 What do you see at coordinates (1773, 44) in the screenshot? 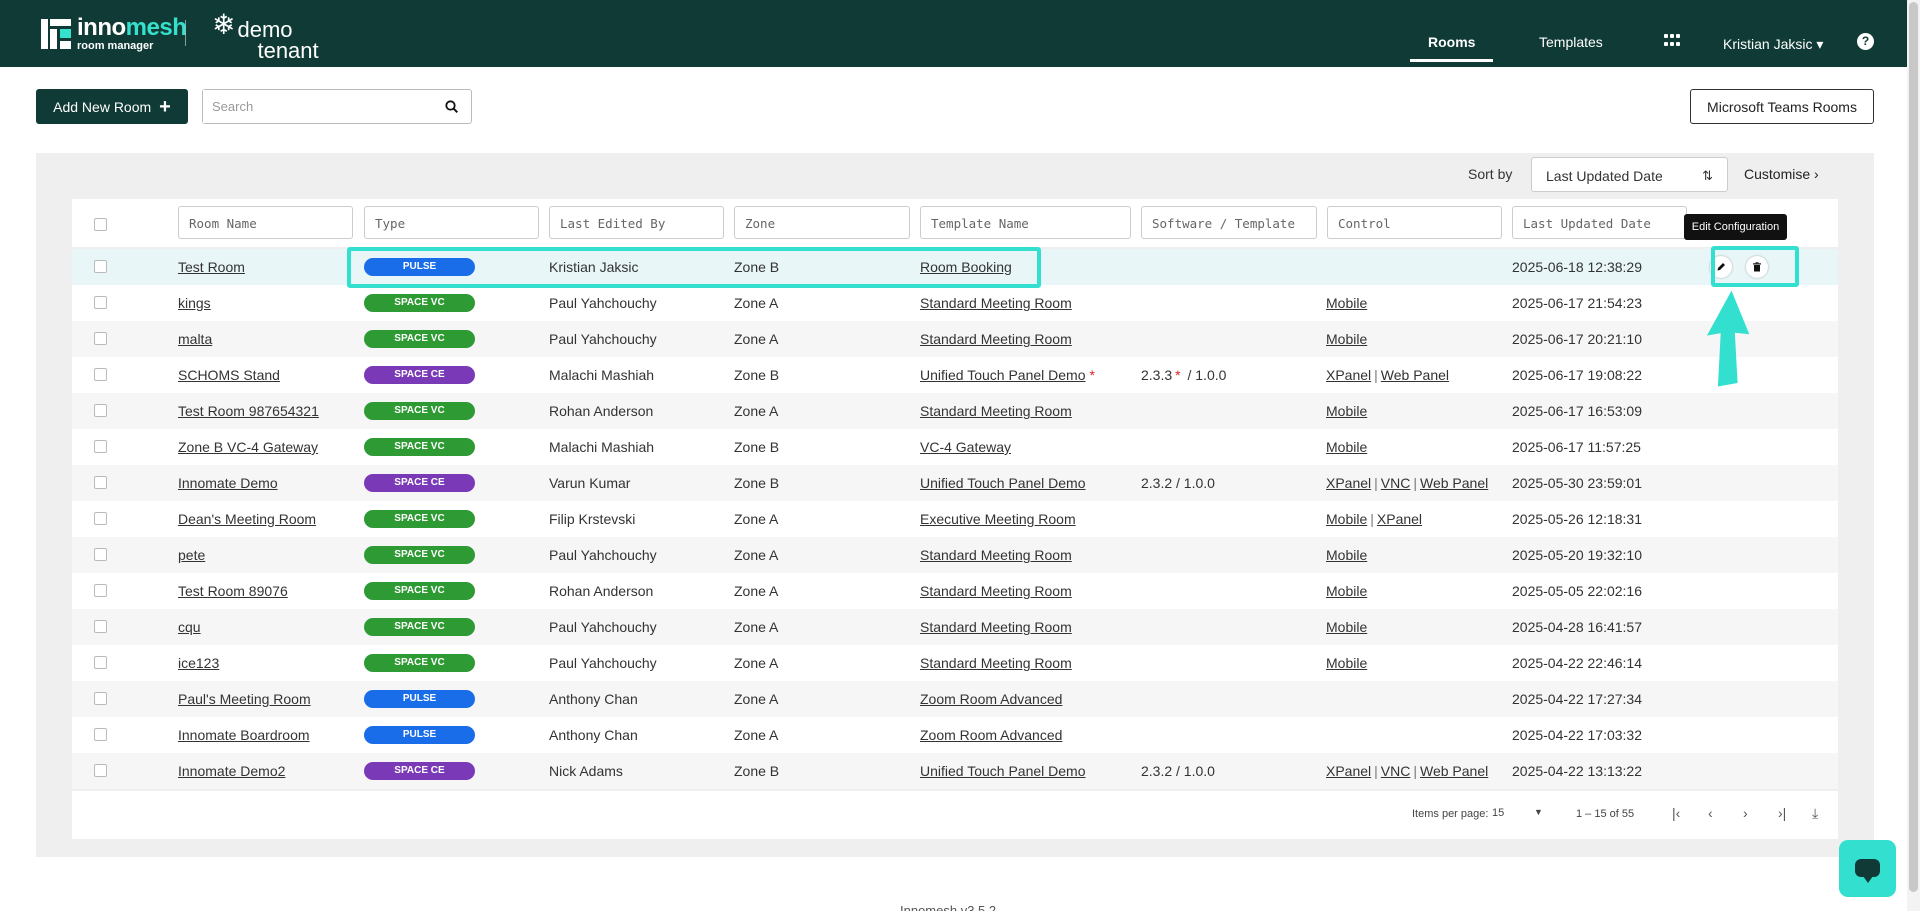
I see `user-menu: Kristian Jaksic ▾` at bounding box center [1773, 44].